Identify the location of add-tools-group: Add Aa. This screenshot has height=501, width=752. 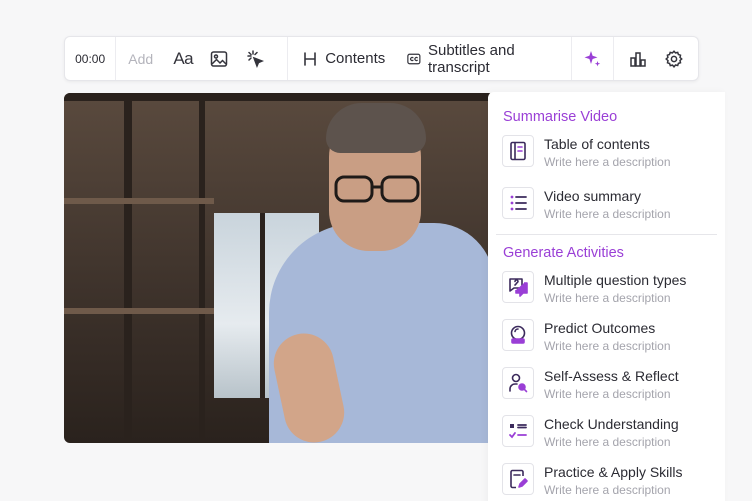
(202, 58).